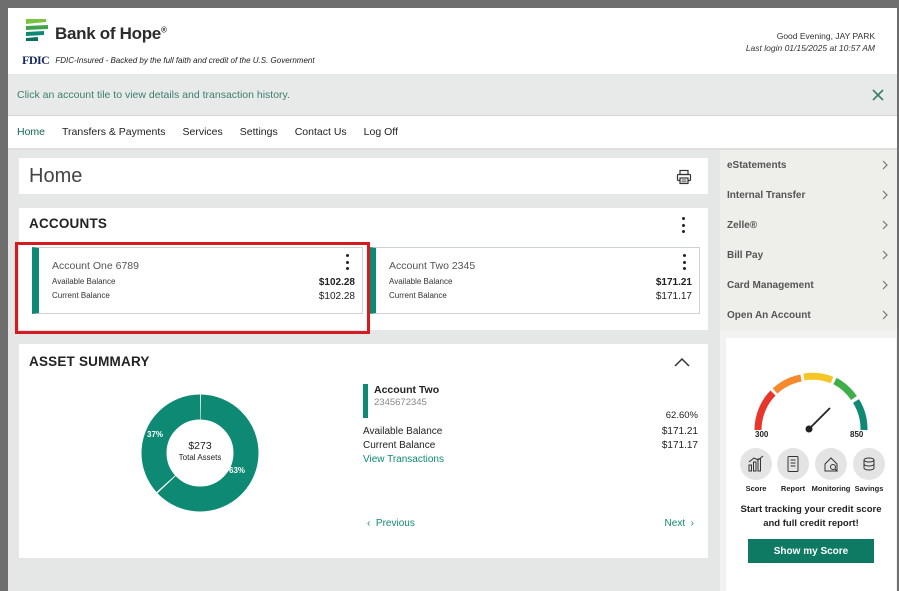 This screenshot has width=899, height=591. What do you see at coordinates (89, 361) in the screenshot?
I see `asset-summary-heading: ASSET SUMMARY` at bounding box center [89, 361].